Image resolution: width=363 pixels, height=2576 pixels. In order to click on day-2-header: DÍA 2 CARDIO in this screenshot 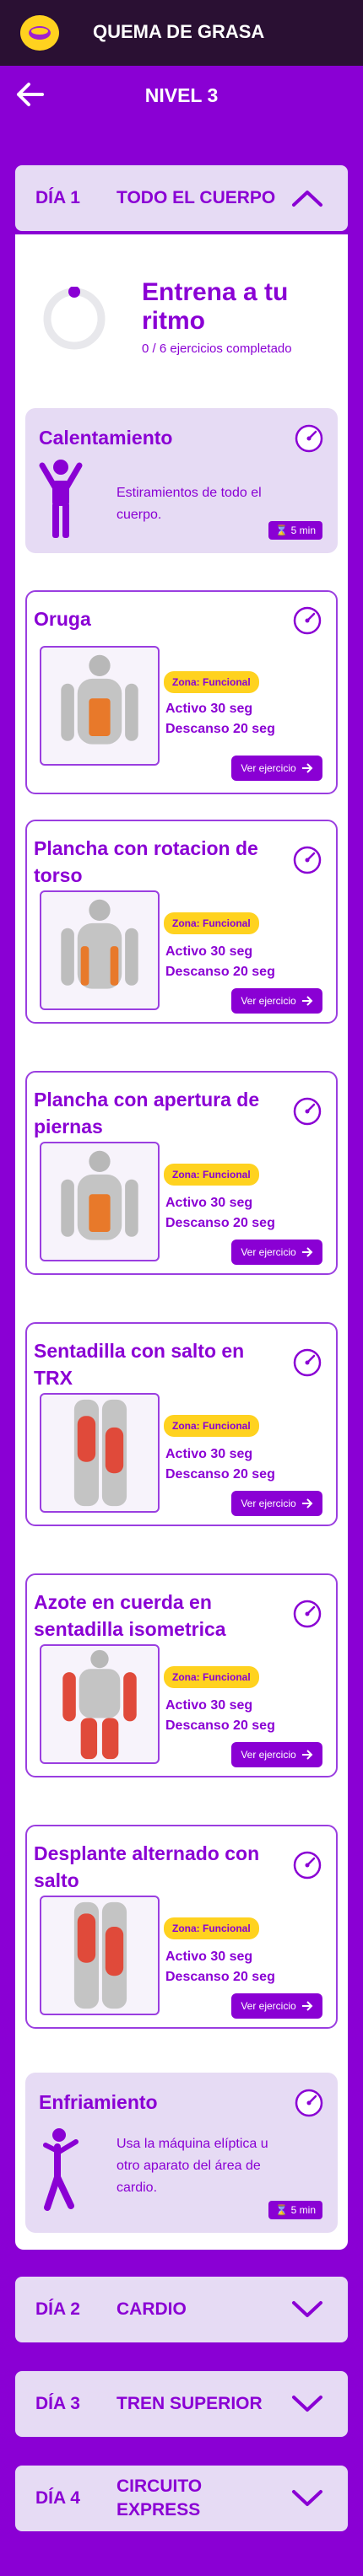, I will do `click(181, 2309)`.